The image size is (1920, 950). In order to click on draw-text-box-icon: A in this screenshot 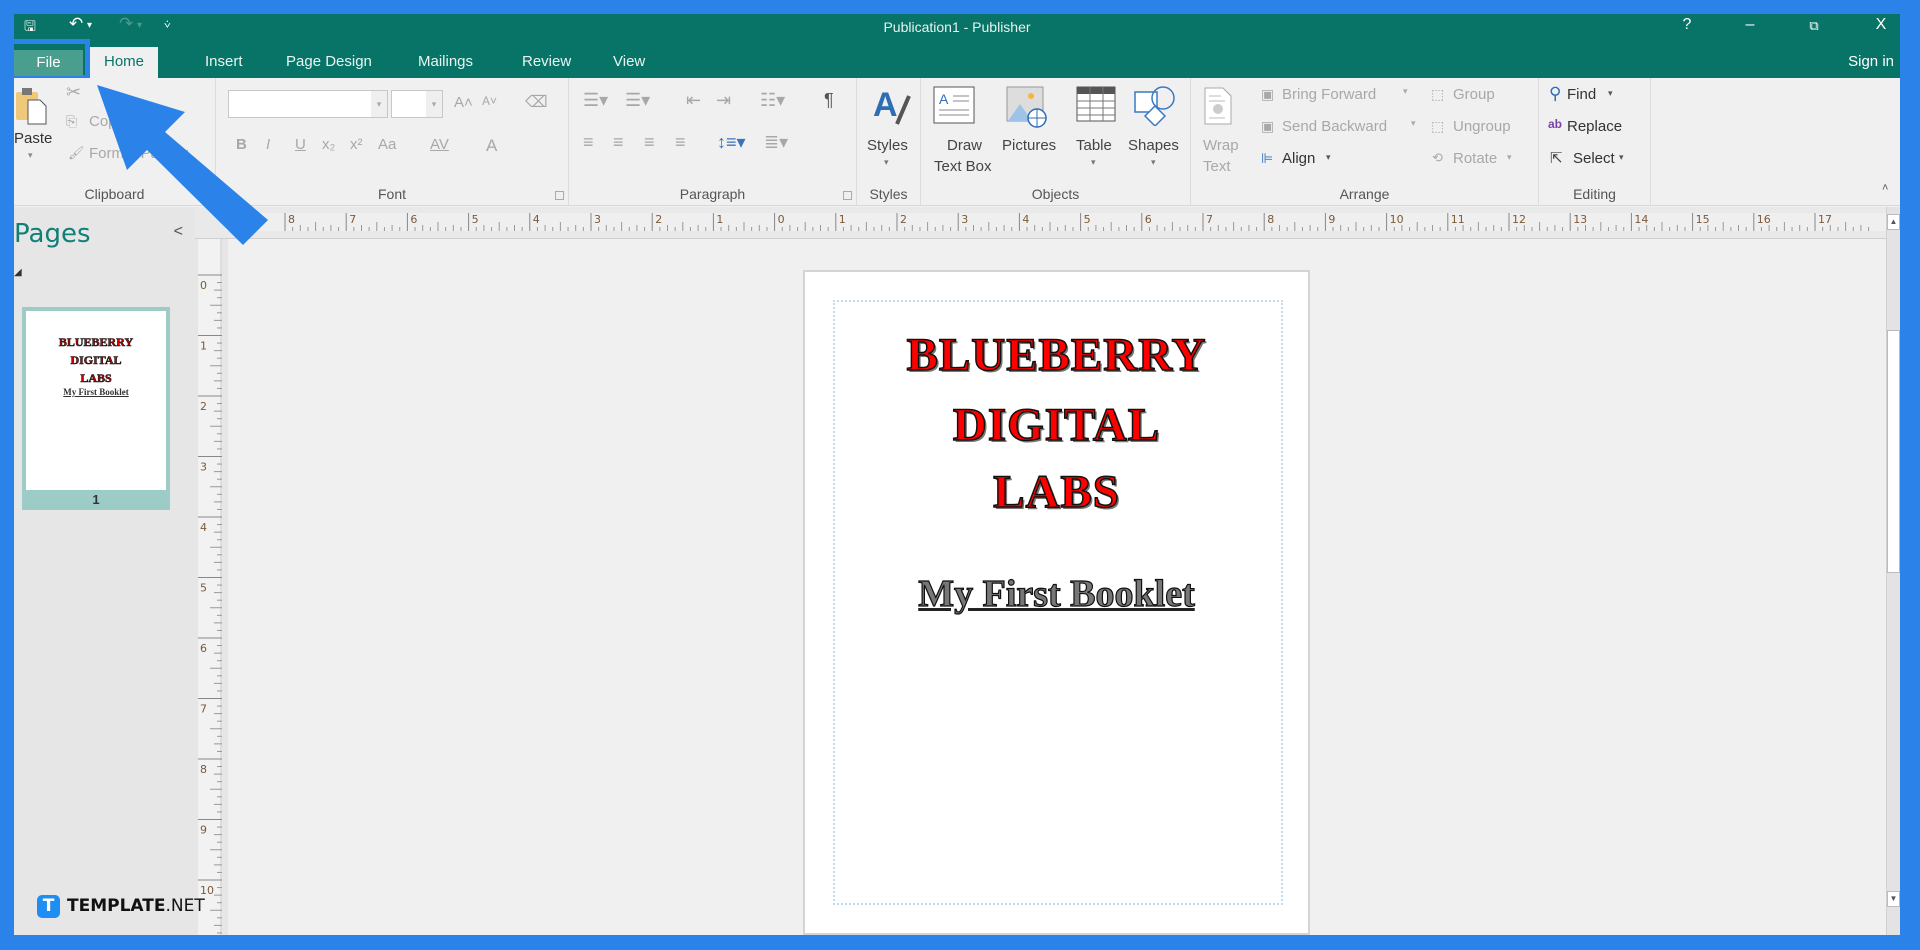, I will do `click(954, 108)`.